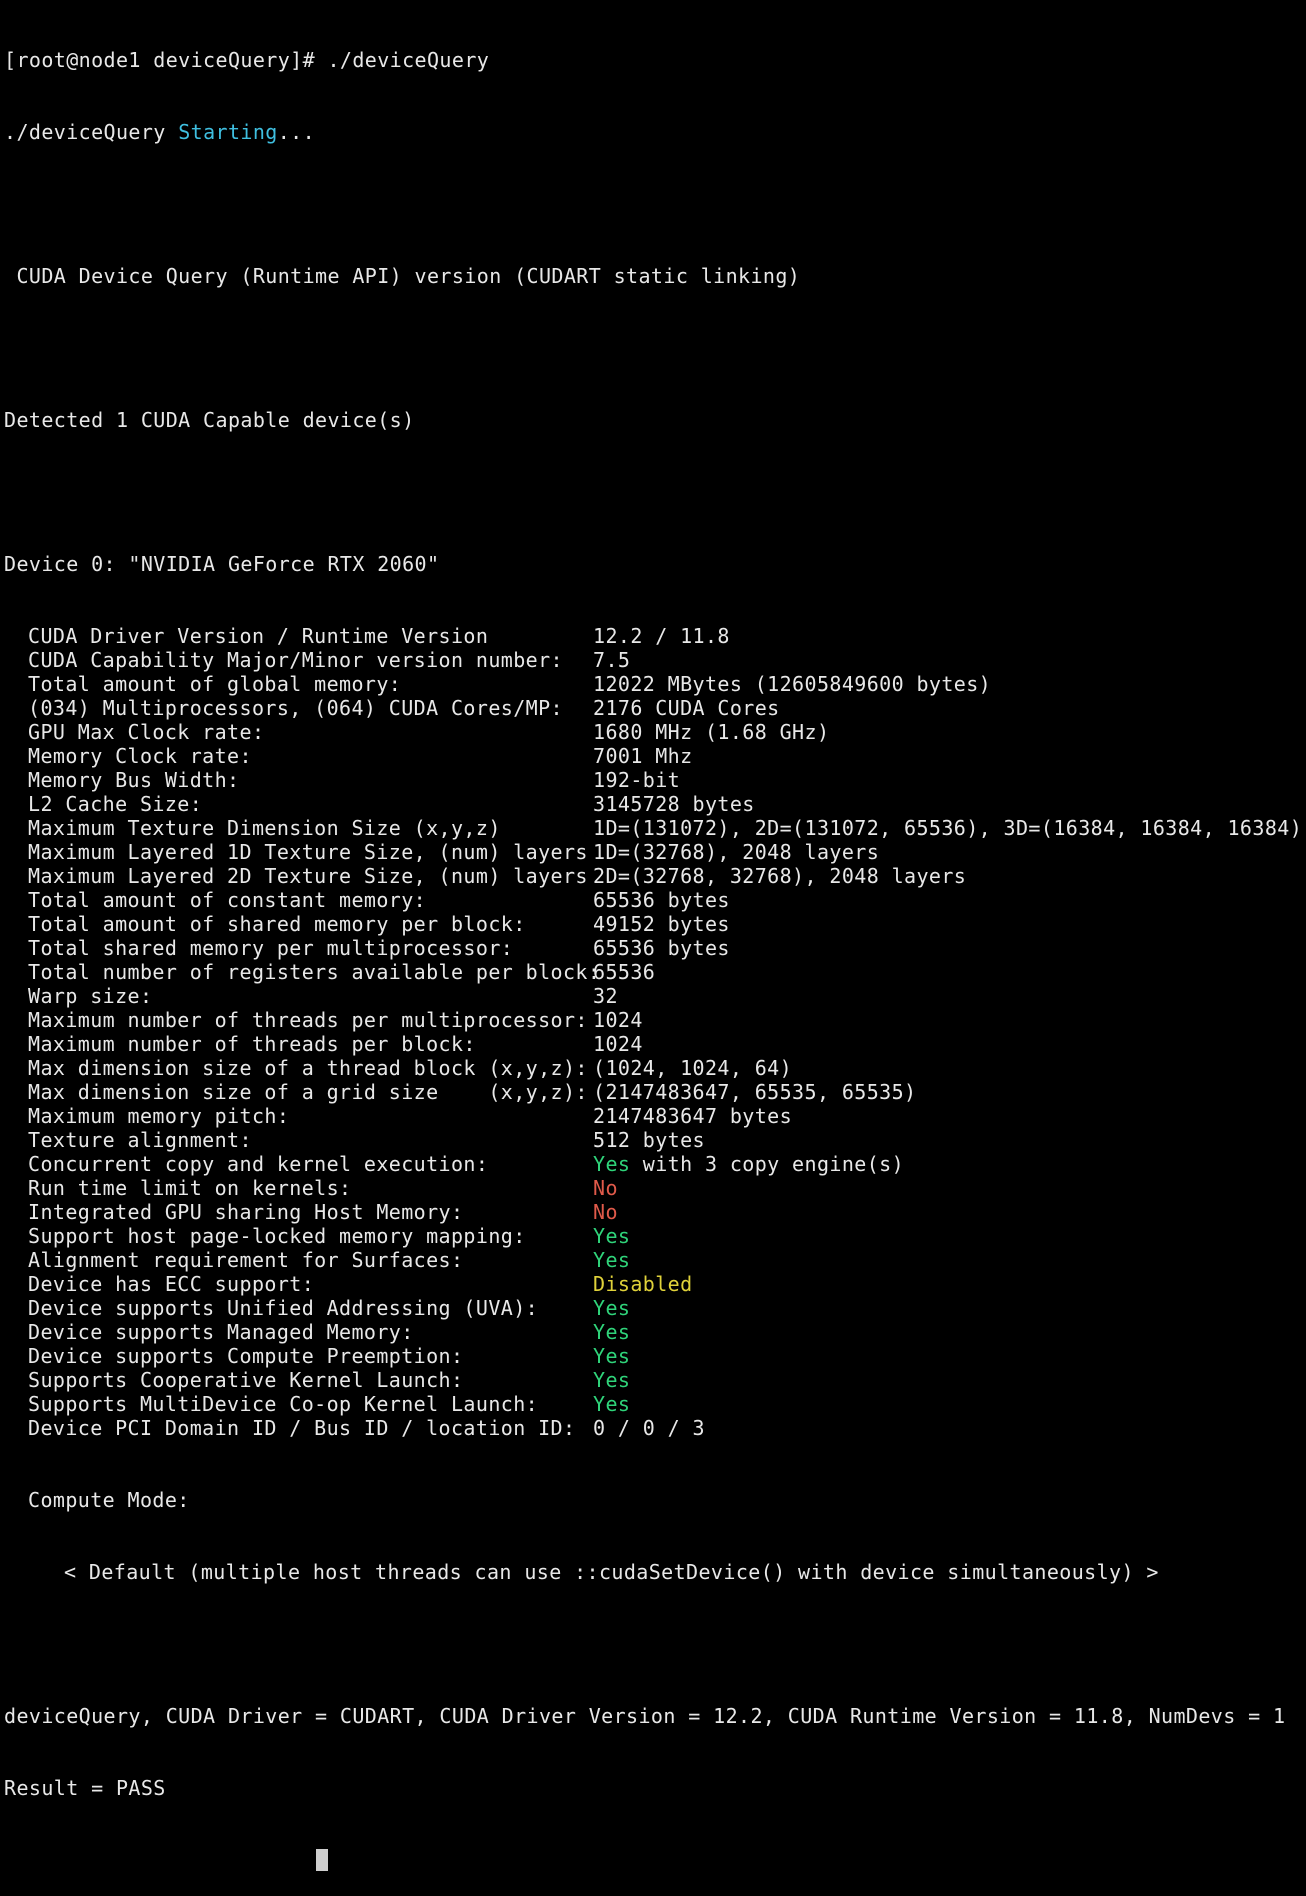  Describe the element at coordinates (246, 1212) in the screenshot. I see `property-label: Integrated GPU sharing Host Memory:` at that location.